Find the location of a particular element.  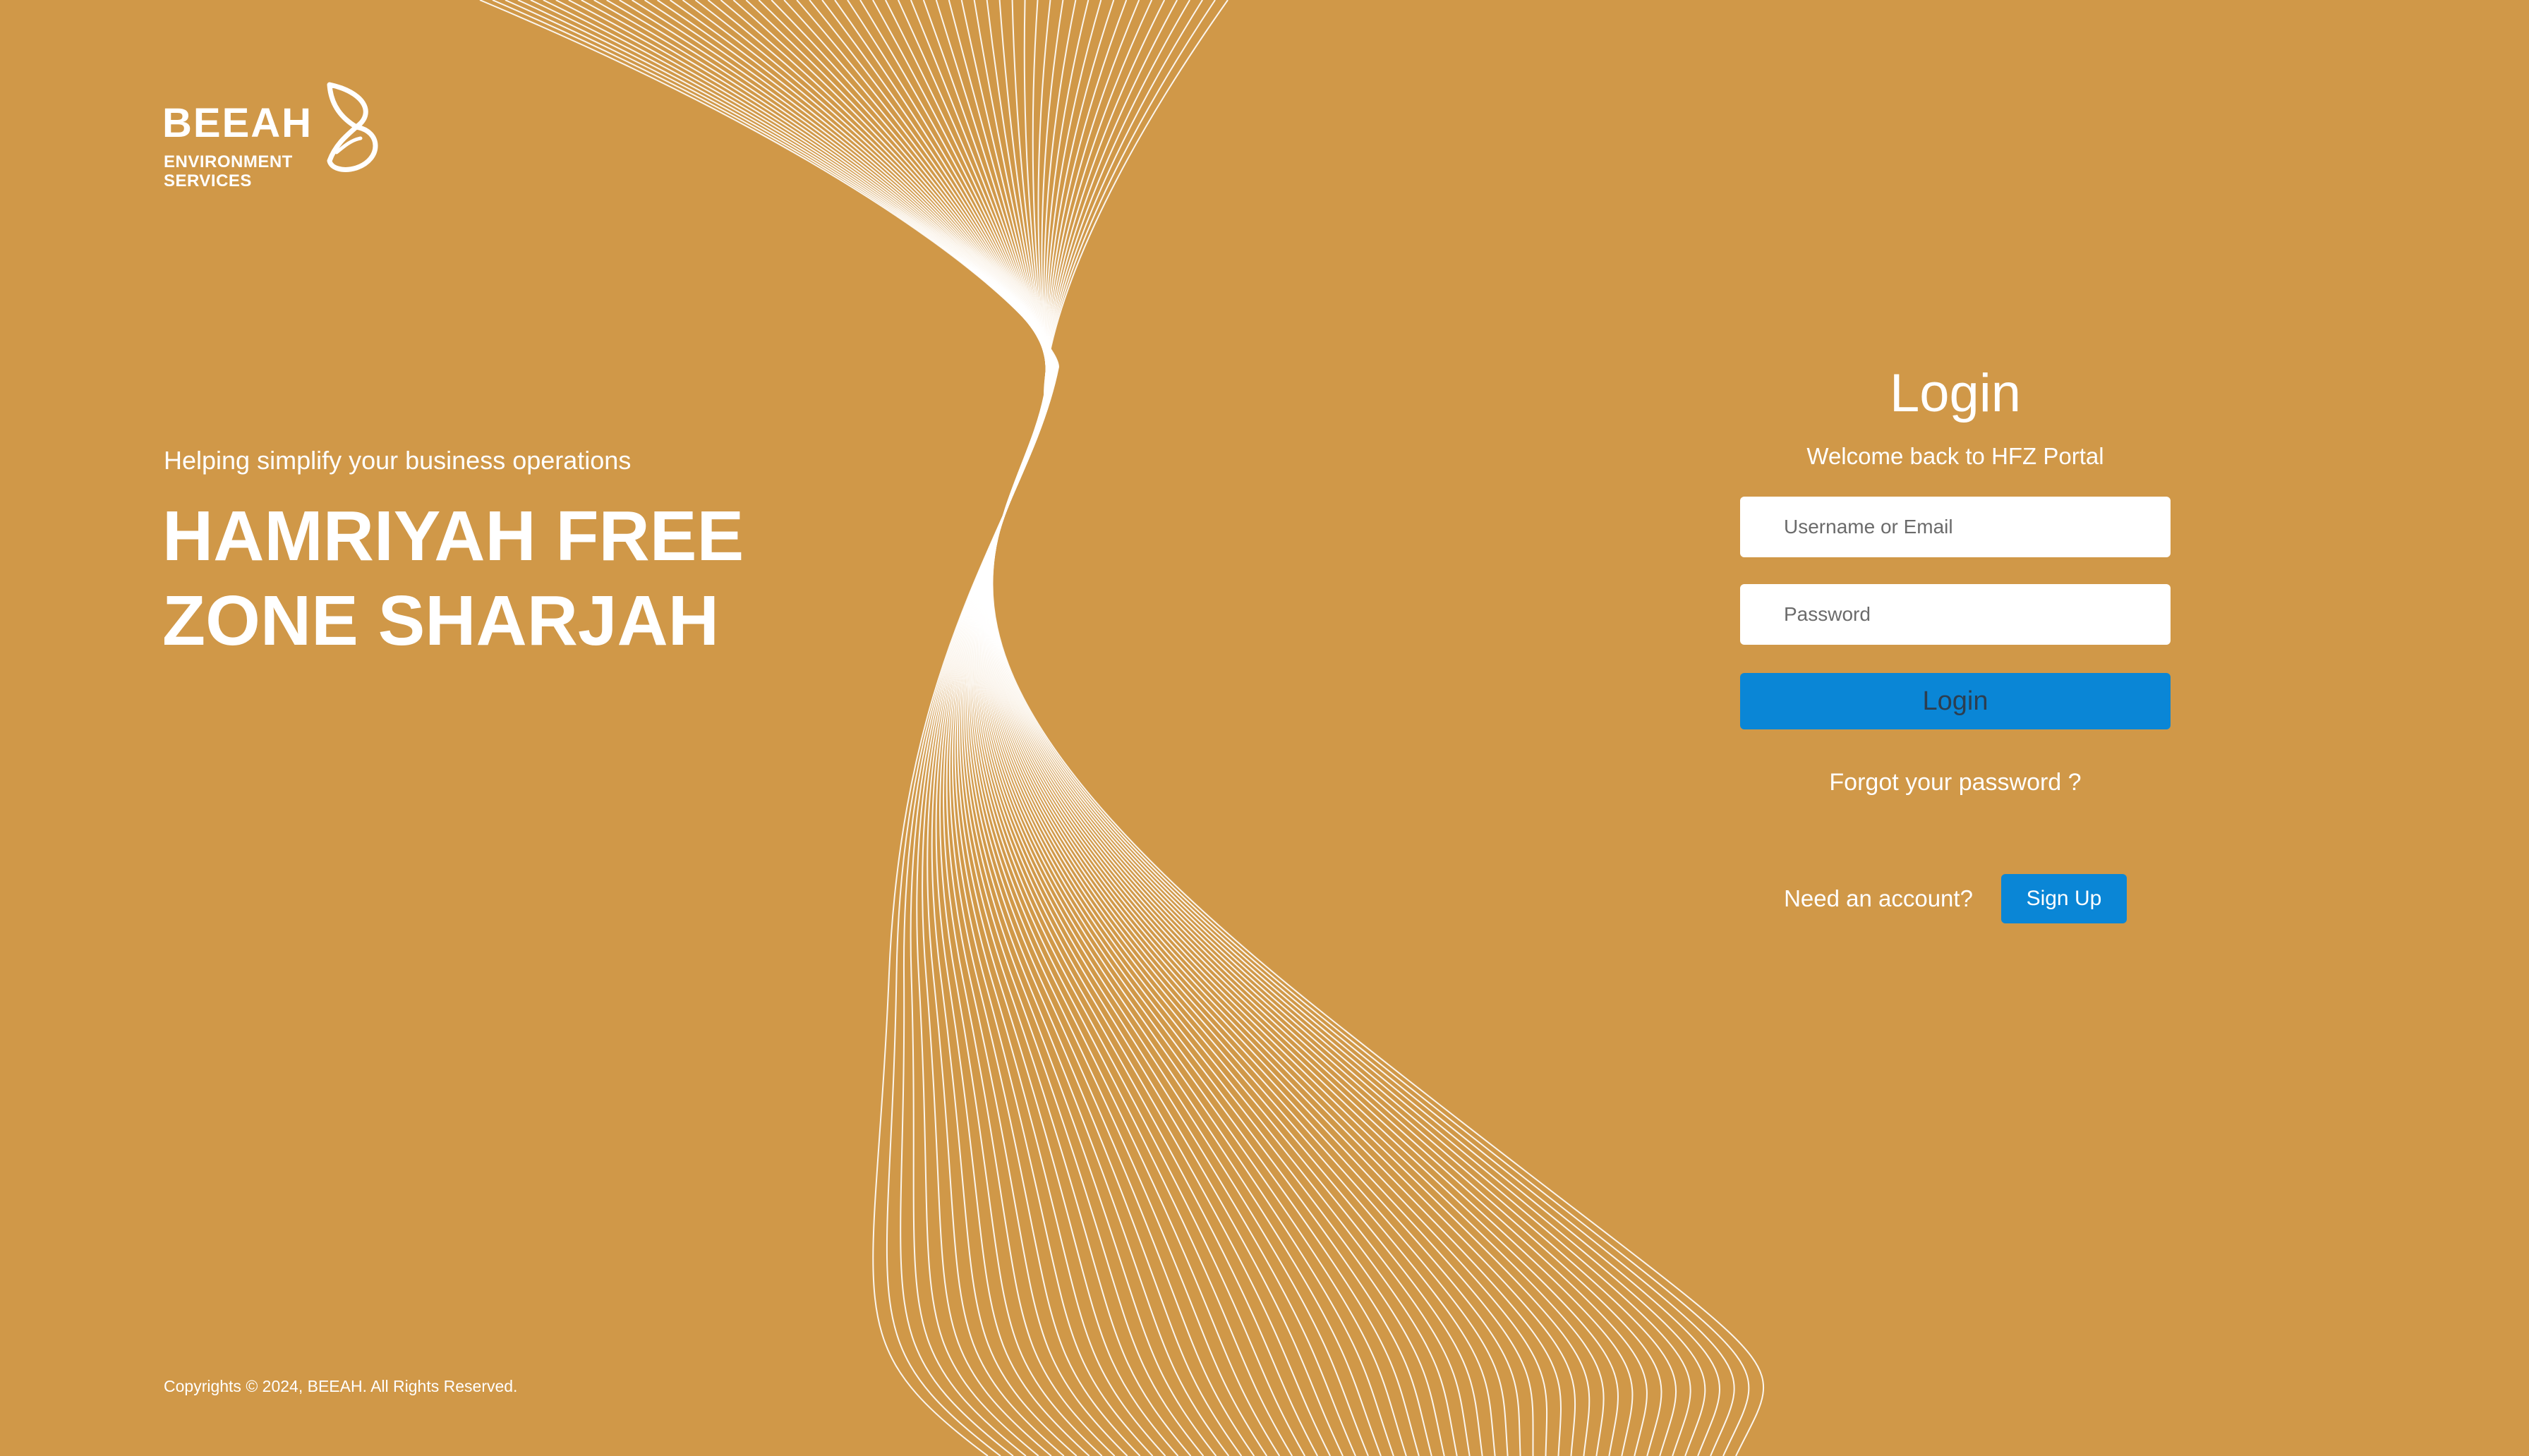

logo-subtitle: ENVIRONMENT SERVICES is located at coordinates (228, 171).